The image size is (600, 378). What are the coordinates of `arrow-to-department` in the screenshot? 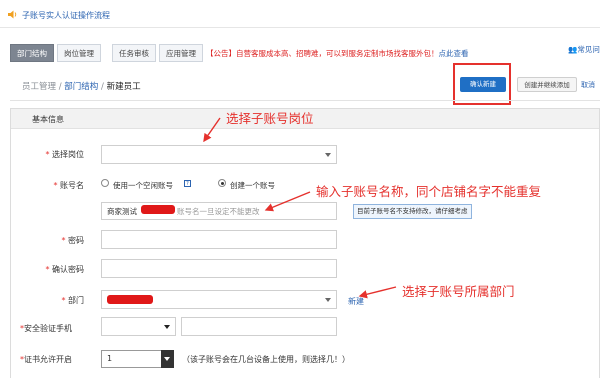 It's located at (377, 292).